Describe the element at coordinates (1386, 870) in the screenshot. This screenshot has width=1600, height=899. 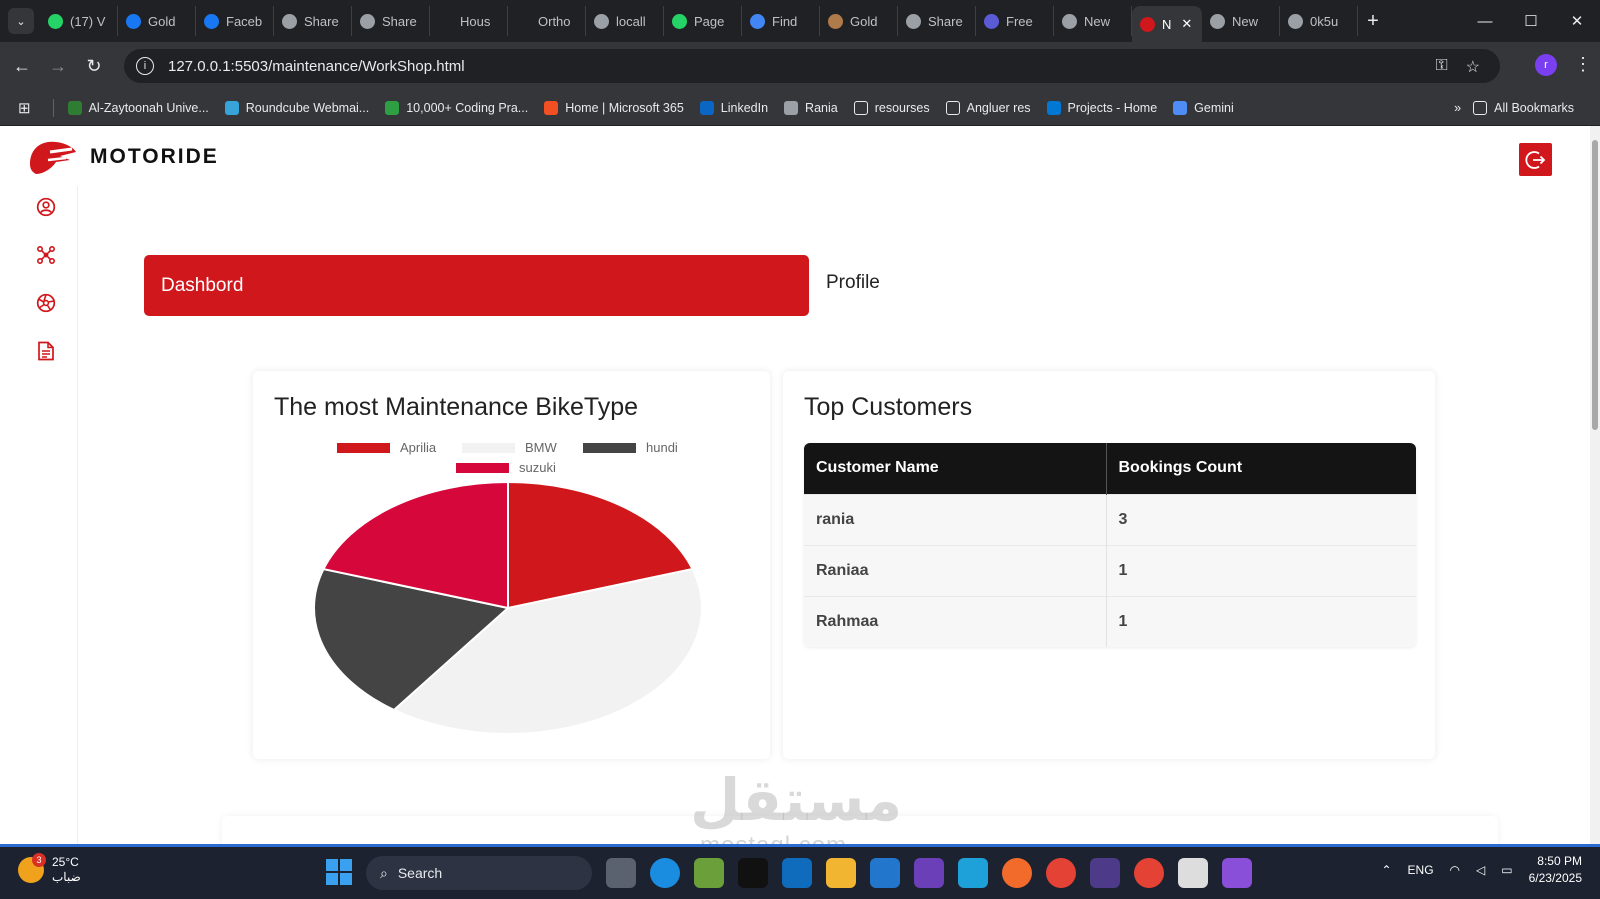
I see `tray-chevron-icon: ⌃` at that location.